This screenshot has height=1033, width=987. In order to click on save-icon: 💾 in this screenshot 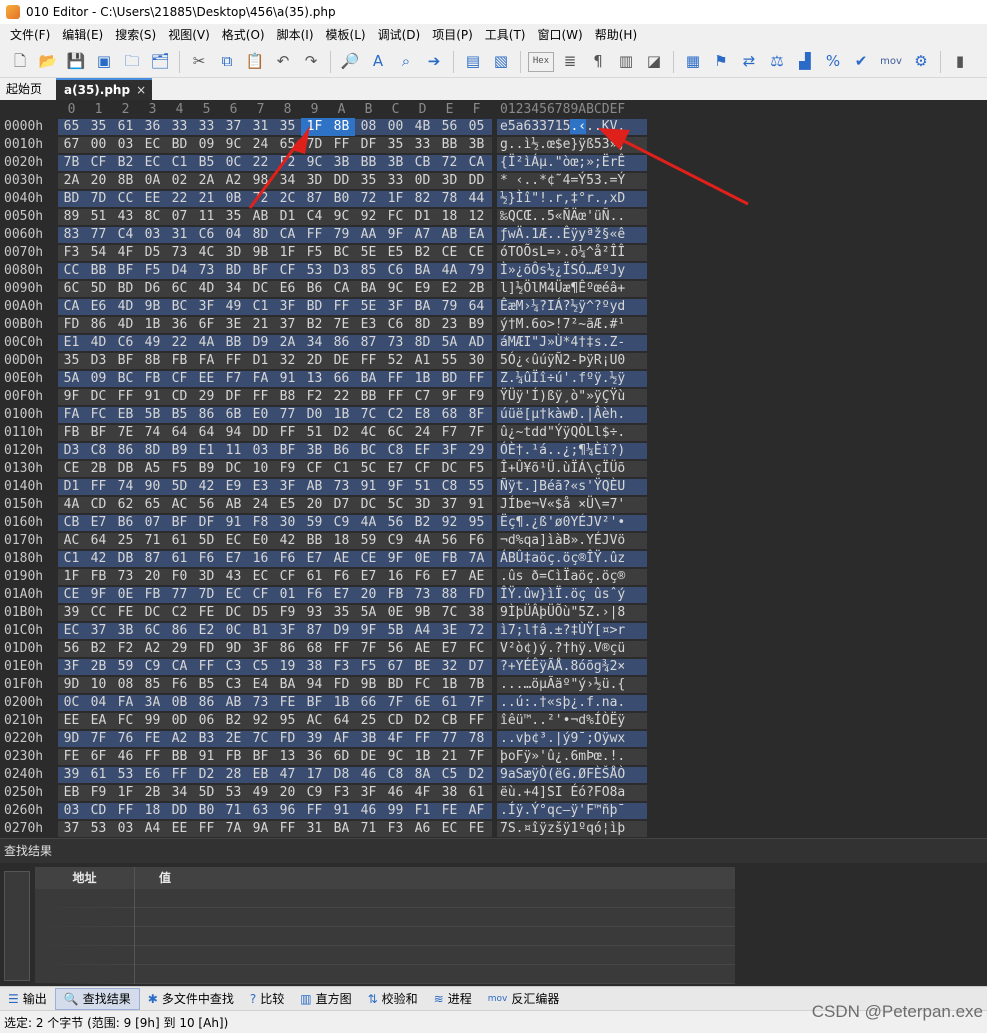, I will do `click(76, 62)`.